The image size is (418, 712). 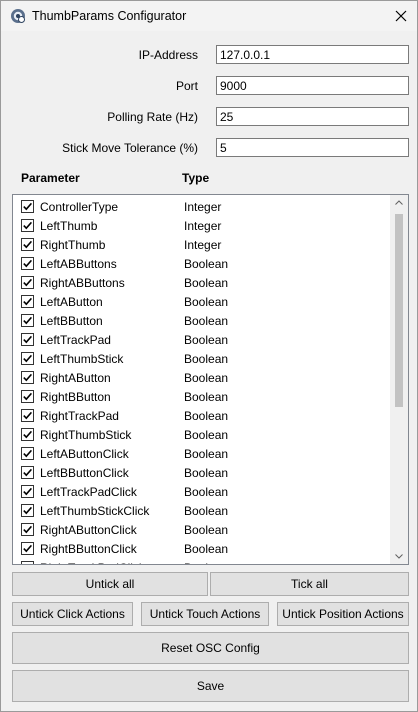 What do you see at coordinates (110, 584) in the screenshot?
I see `untick-all-button: Untick all` at bounding box center [110, 584].